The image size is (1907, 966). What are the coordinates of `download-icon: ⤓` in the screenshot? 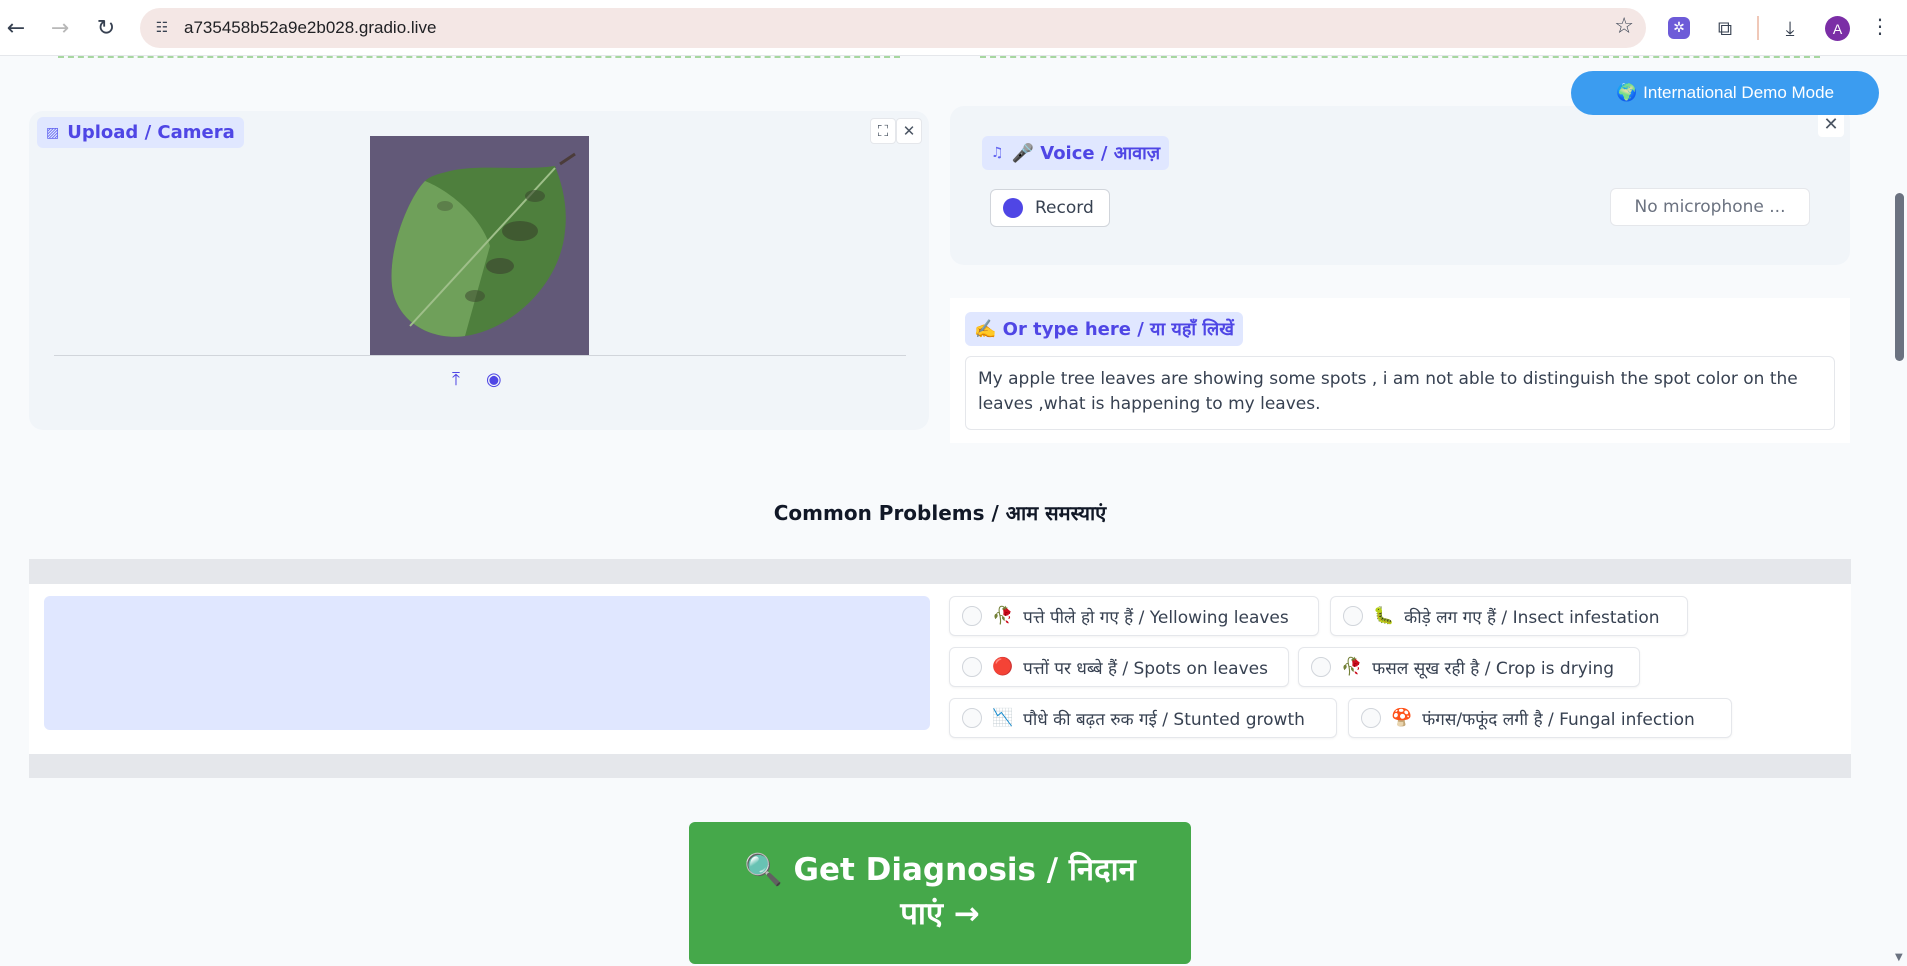 It's located at (1790, 28).